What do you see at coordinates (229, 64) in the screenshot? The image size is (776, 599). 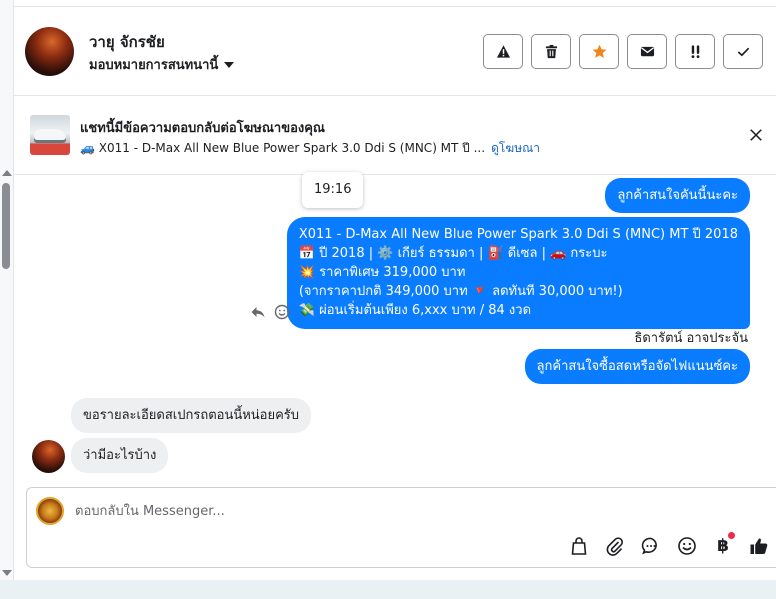 I see `caret-down-icon` at bounding box center [229, 64].